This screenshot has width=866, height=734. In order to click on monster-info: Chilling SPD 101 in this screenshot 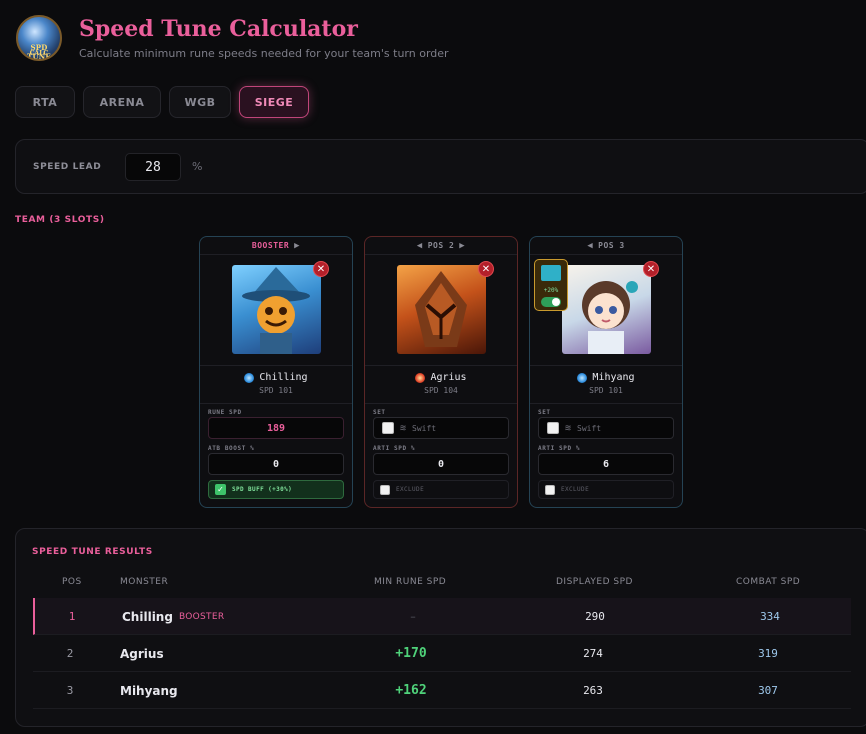, I will do `click(276, 385)`.